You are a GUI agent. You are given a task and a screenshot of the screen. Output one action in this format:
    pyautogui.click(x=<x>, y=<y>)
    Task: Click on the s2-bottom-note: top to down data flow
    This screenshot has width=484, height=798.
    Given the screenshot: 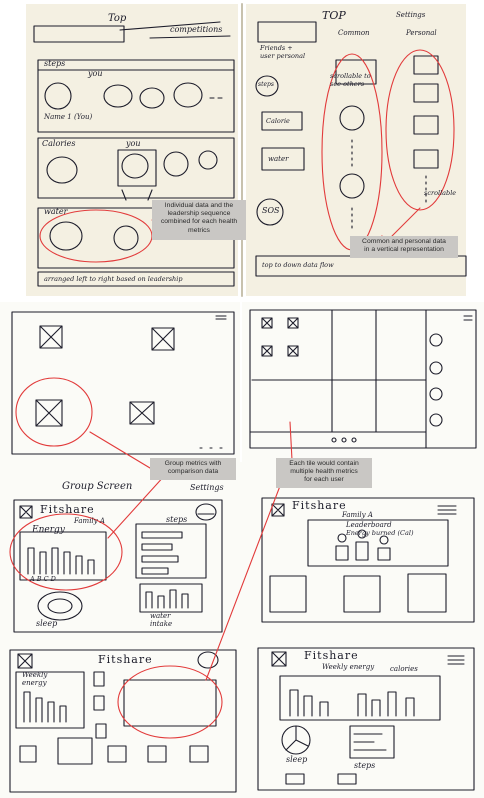 What is the action you would take?
    pyautogui.click(x=298, y=265)
    